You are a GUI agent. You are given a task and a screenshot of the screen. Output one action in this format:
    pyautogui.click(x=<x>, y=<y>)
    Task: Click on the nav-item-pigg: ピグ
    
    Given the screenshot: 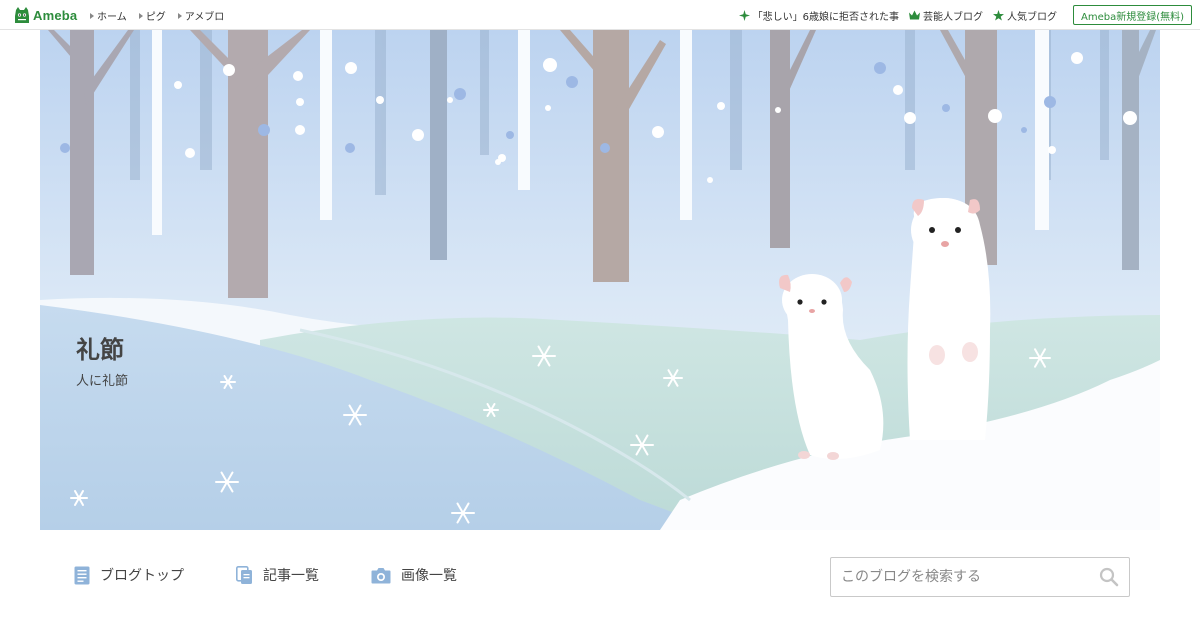 What is the action you would take?
    pyautogui.click(x=152, y=15)
    